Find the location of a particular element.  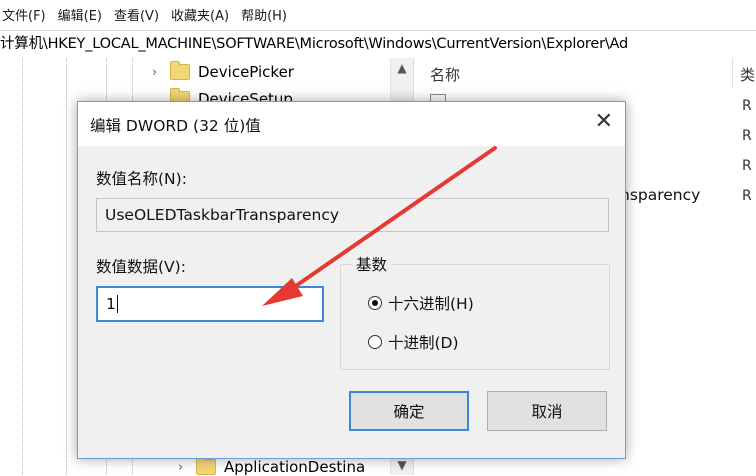

radio-button is located at coordinates (375, 342).